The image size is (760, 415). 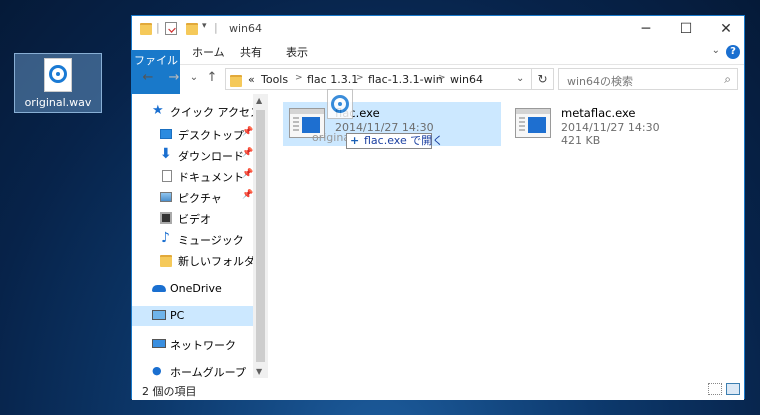 What do you see at coordinates (158, 110) in the screenshot?
I see `star-icon: ★` at bounding box center [158, 110].